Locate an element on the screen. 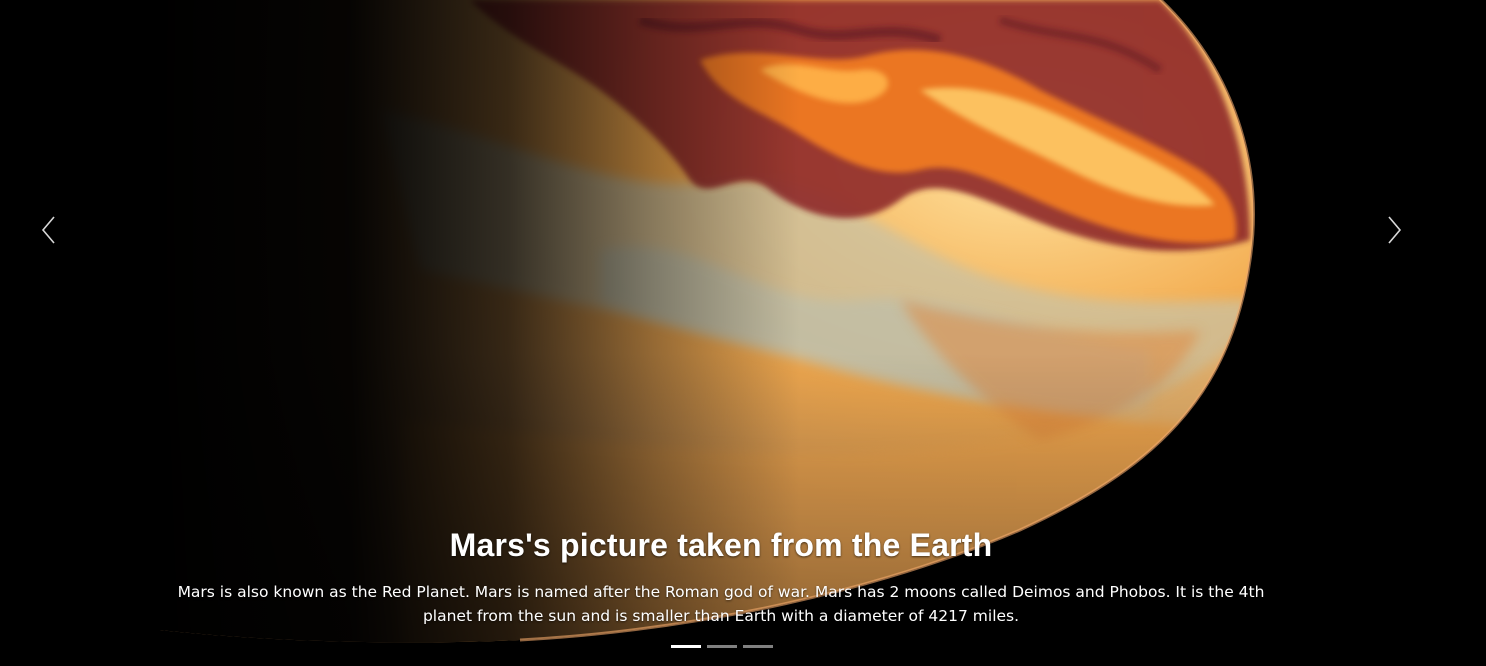  chevron-left-icon is located at coordinates (48, 230).